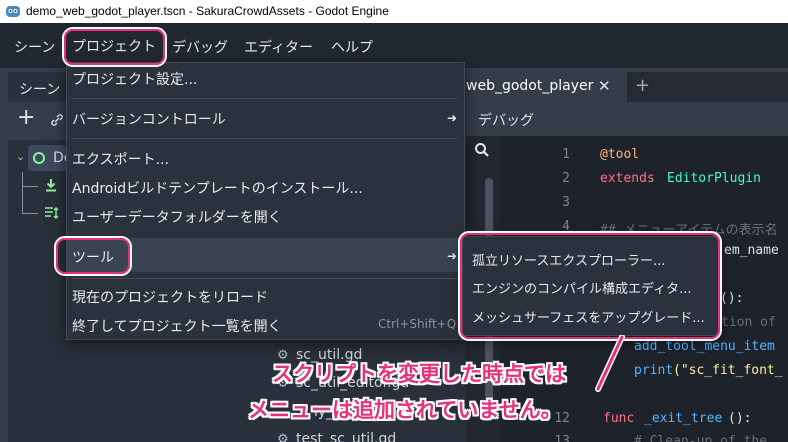 The width and height of the screenshot is (788, 442). I want to click on line-number: 2, so click(566, 178).